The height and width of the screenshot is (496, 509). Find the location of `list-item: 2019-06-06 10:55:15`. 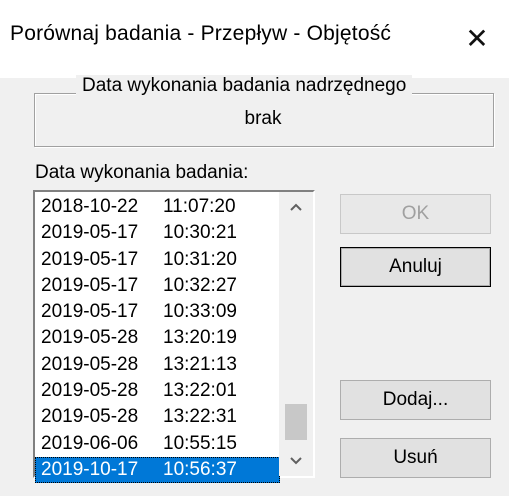

list-item: 2019-06-06 10:55:15 is located at coordinates (157, 444).